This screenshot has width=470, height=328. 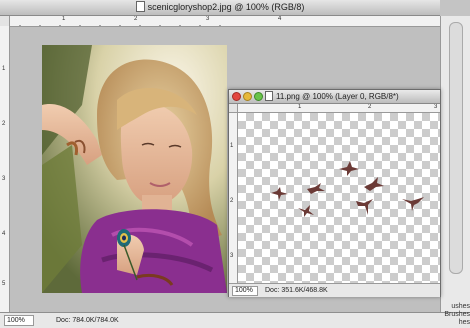 I want to click on doc-size-info: Doc: 784.0K/784.0K, so click(x=87, y=320).